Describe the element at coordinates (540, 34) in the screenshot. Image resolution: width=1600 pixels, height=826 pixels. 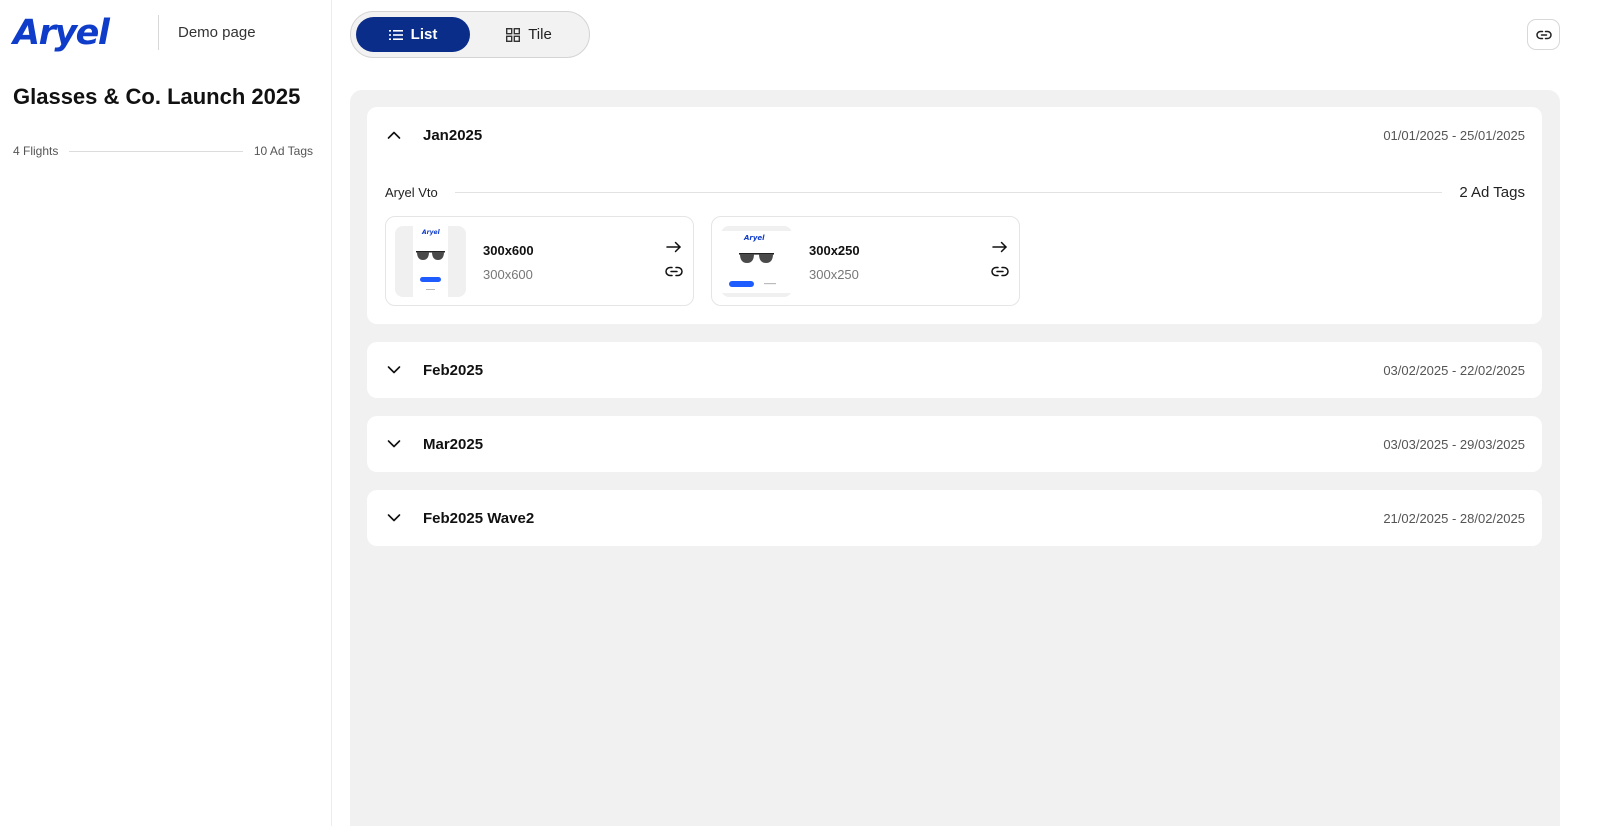
I see `tile-view-label: Tile` at that location.